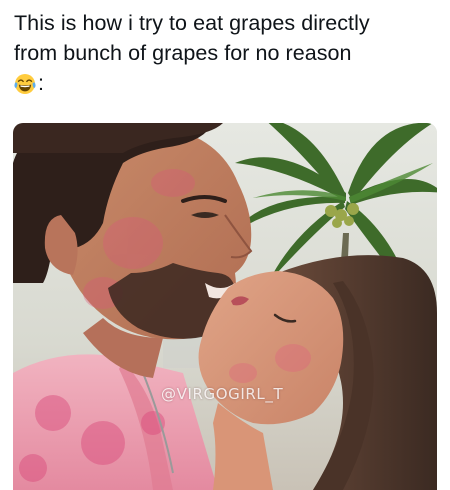  I want to click on caption-colon: :, so click(41, 83).